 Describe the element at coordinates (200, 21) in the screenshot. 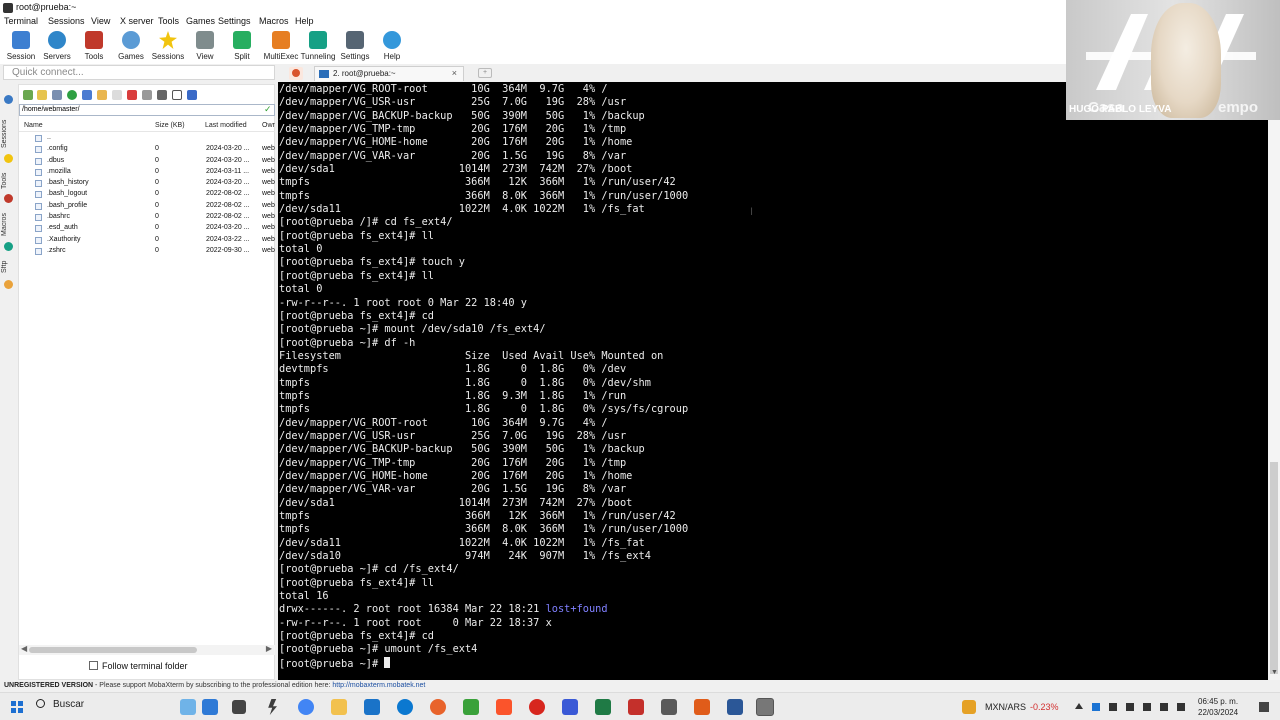

I see `menu-games: Games` at that location.